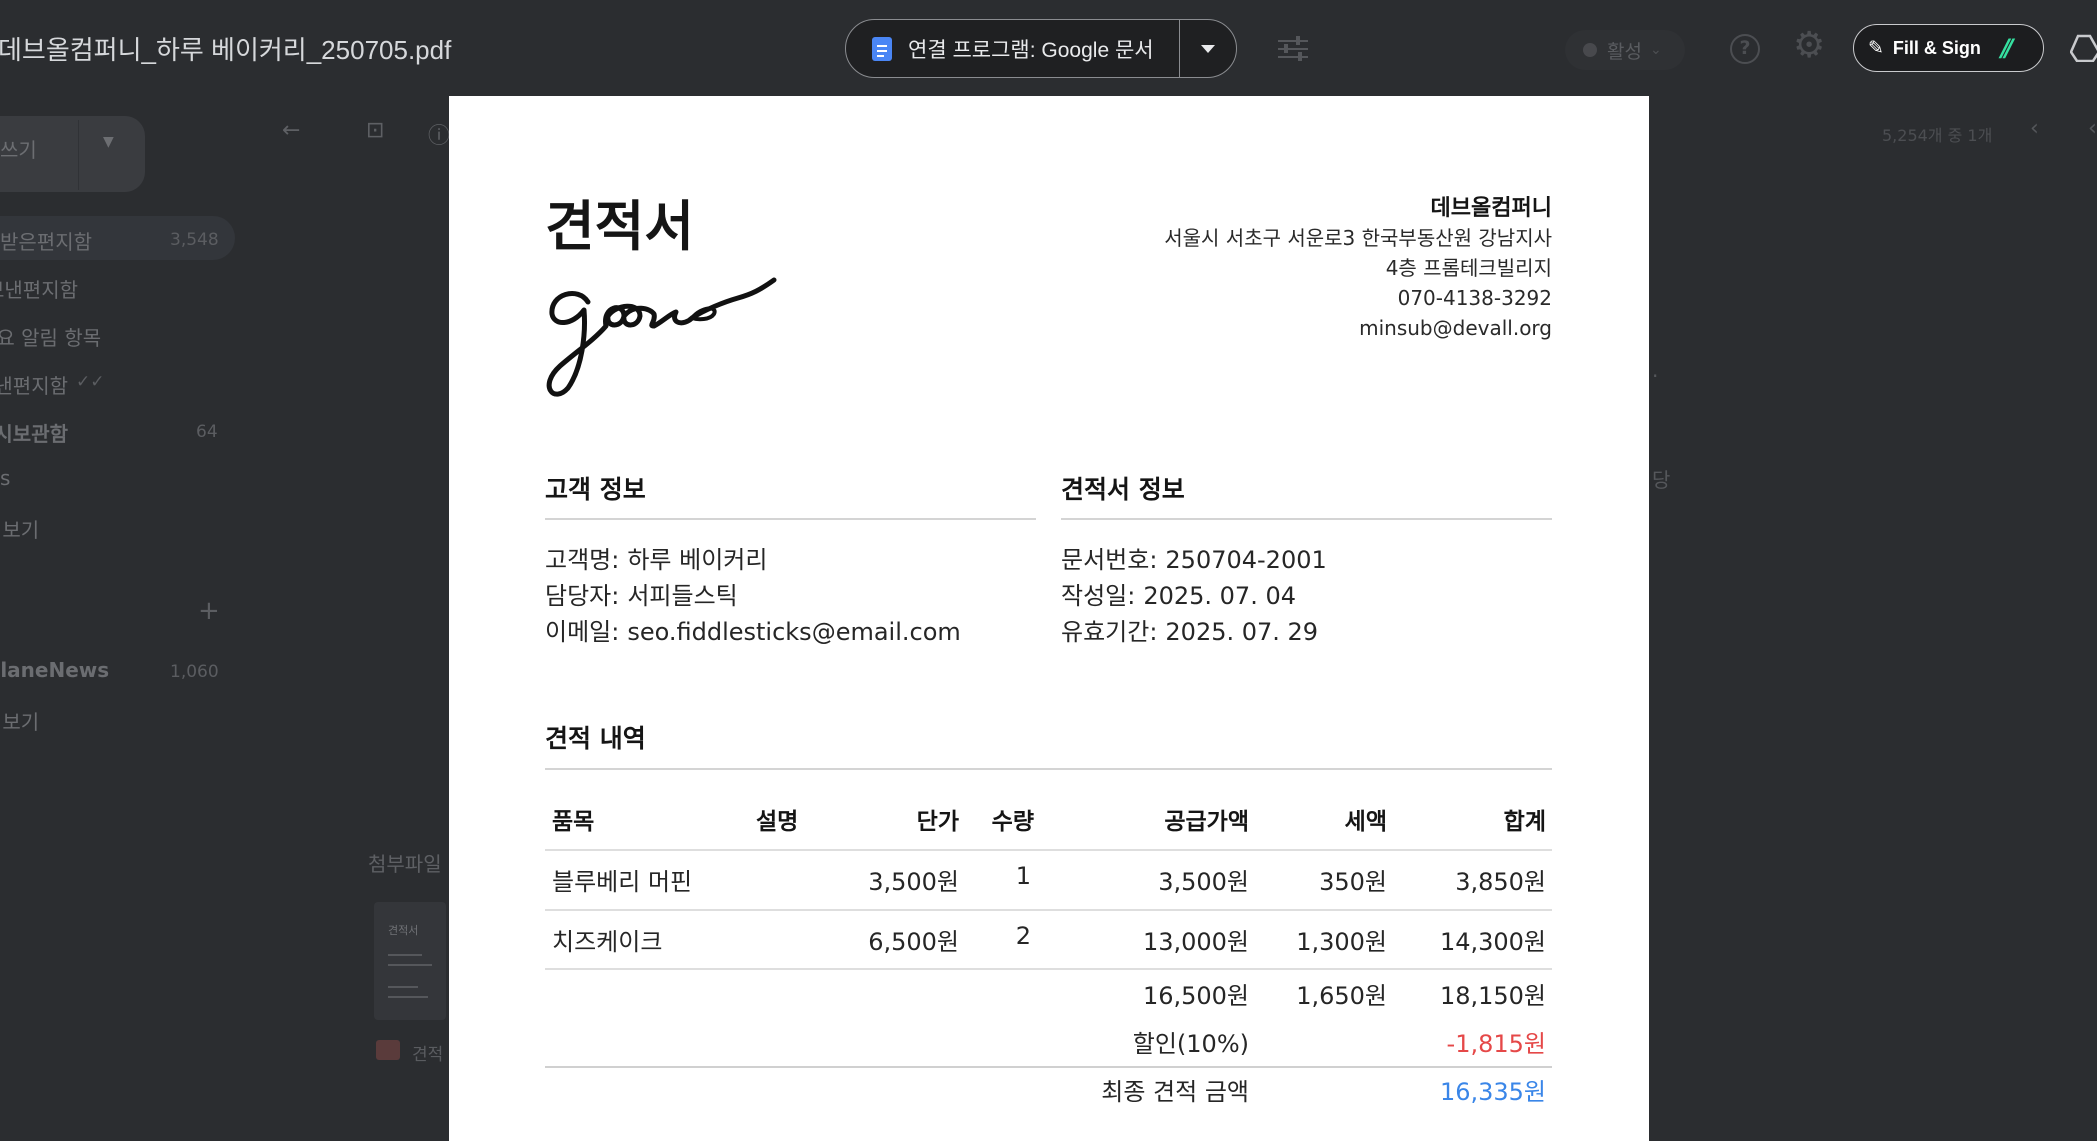  What do you see at coordinates (1219, 596) in the screenshot?
I see `quote-date: 2025. 07. 04` at bounding box center [1219, 596].